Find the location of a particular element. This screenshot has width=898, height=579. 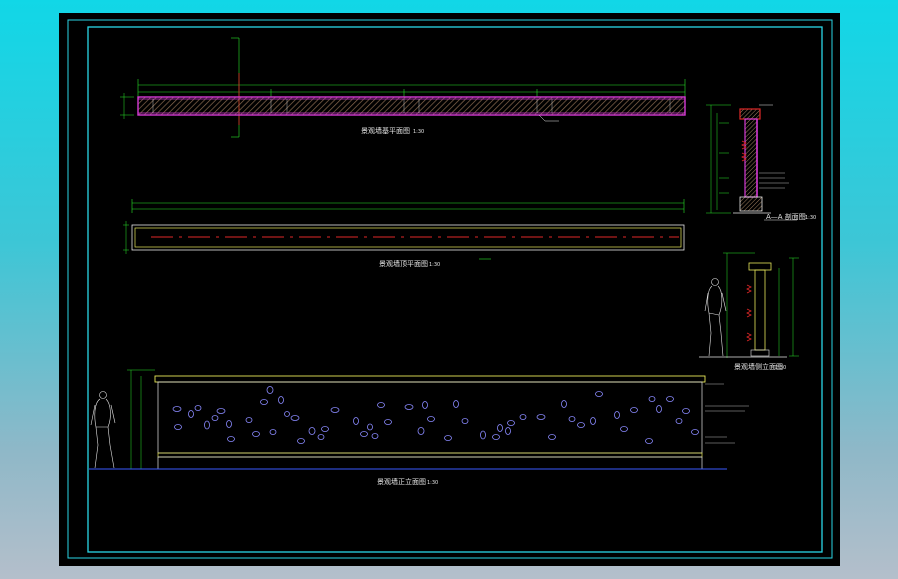

top-plan-outline is located at coordinates (408, 237).